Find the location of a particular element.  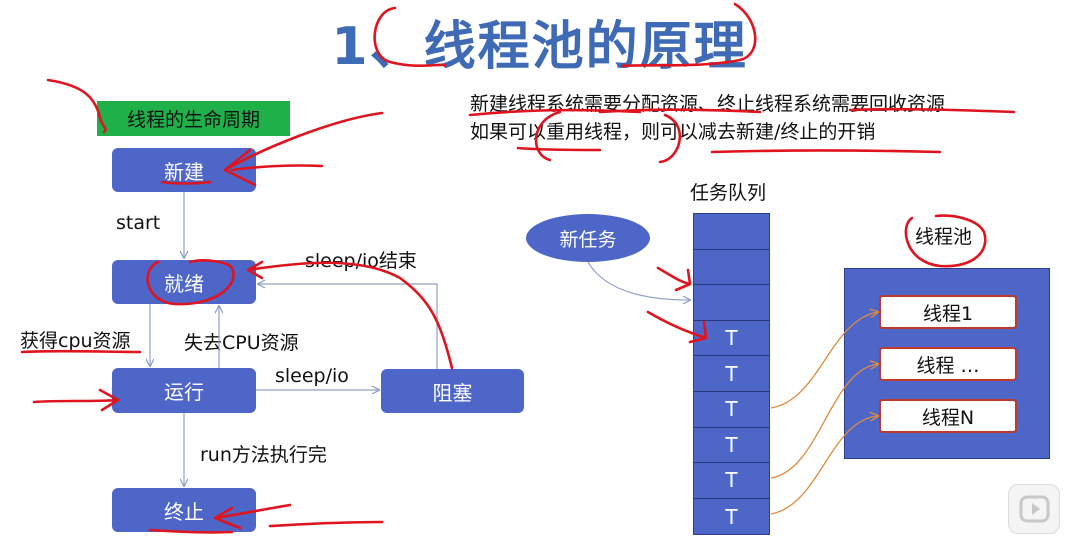

thread-item-1: 线程1 is located at coordinates (948, 312).